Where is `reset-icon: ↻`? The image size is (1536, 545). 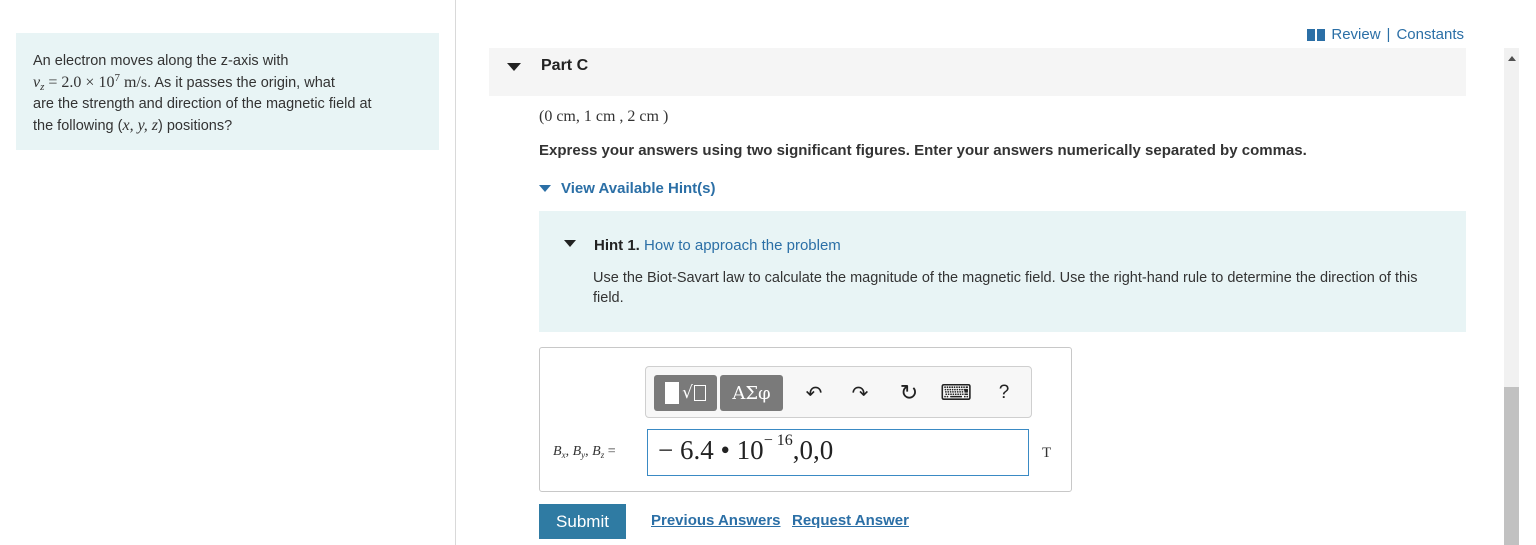
reset-icon: ↻ is located at coordinates (909, 393).